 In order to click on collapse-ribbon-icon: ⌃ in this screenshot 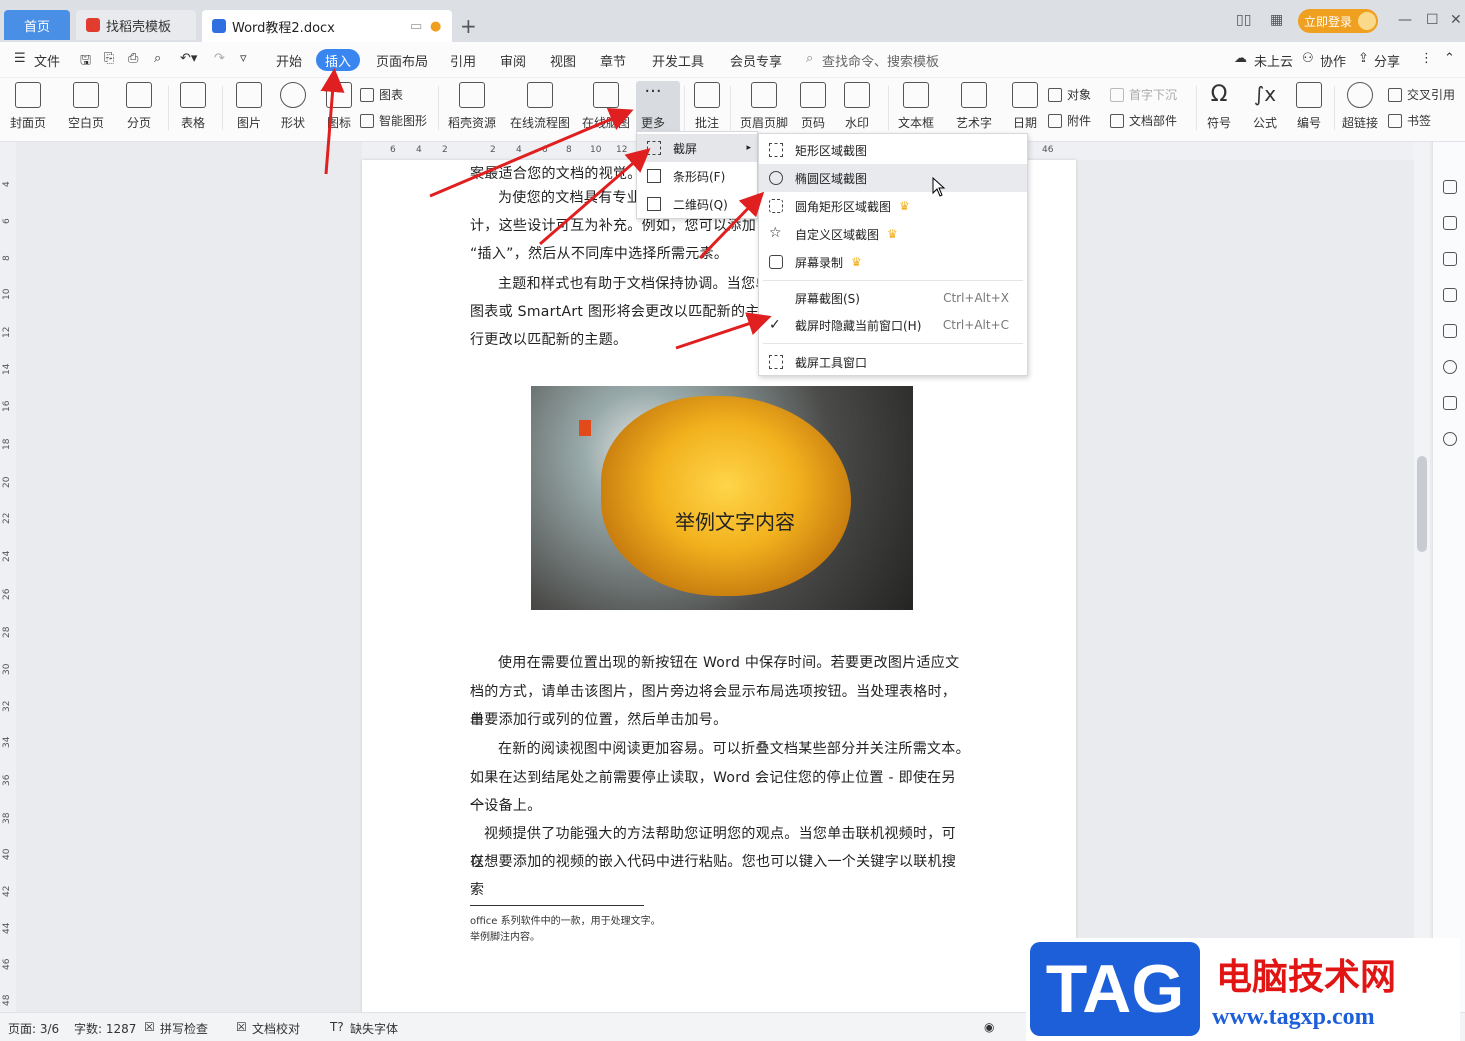, I will do `click(1449, 58)`.